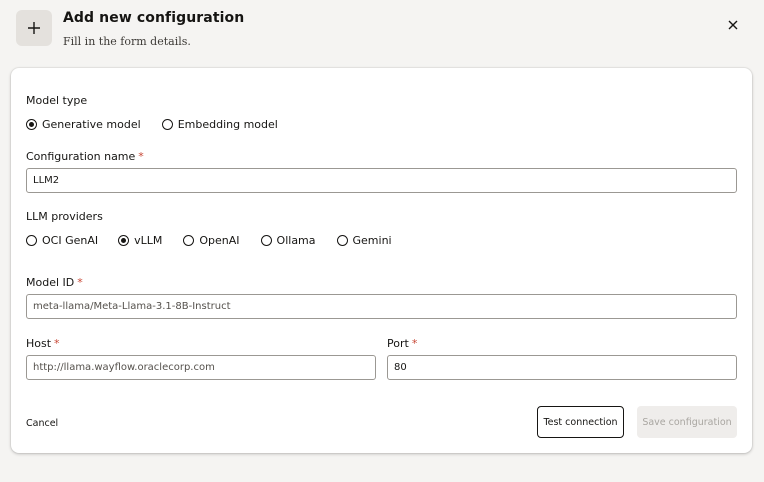  I want to click on port-label: Port *, so click(402, 343).